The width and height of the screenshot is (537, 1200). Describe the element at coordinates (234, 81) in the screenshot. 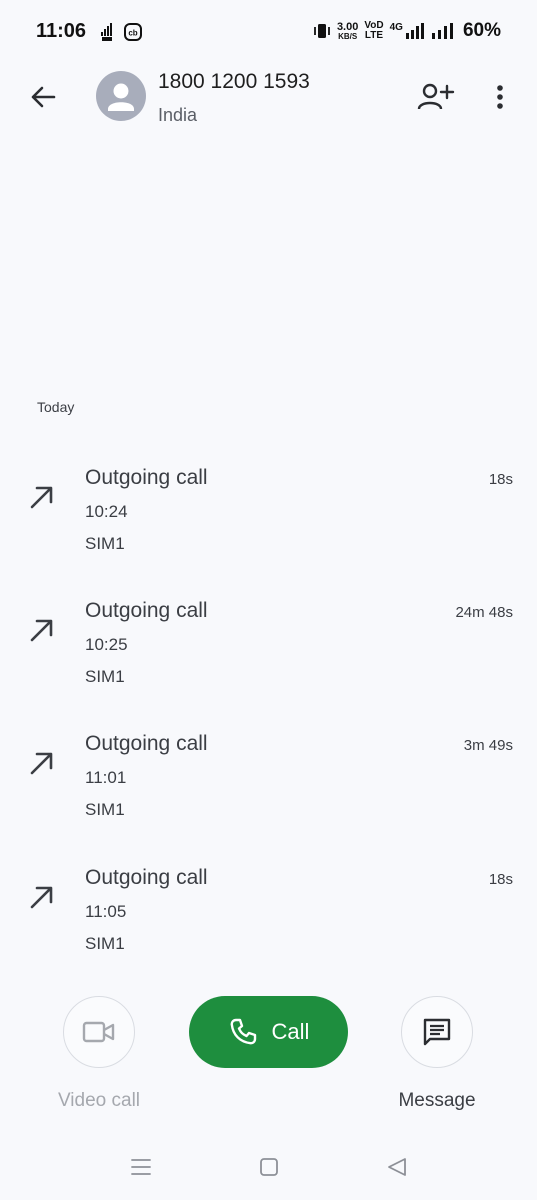

I see `contact-number: 1800 1200 1593` at that location.